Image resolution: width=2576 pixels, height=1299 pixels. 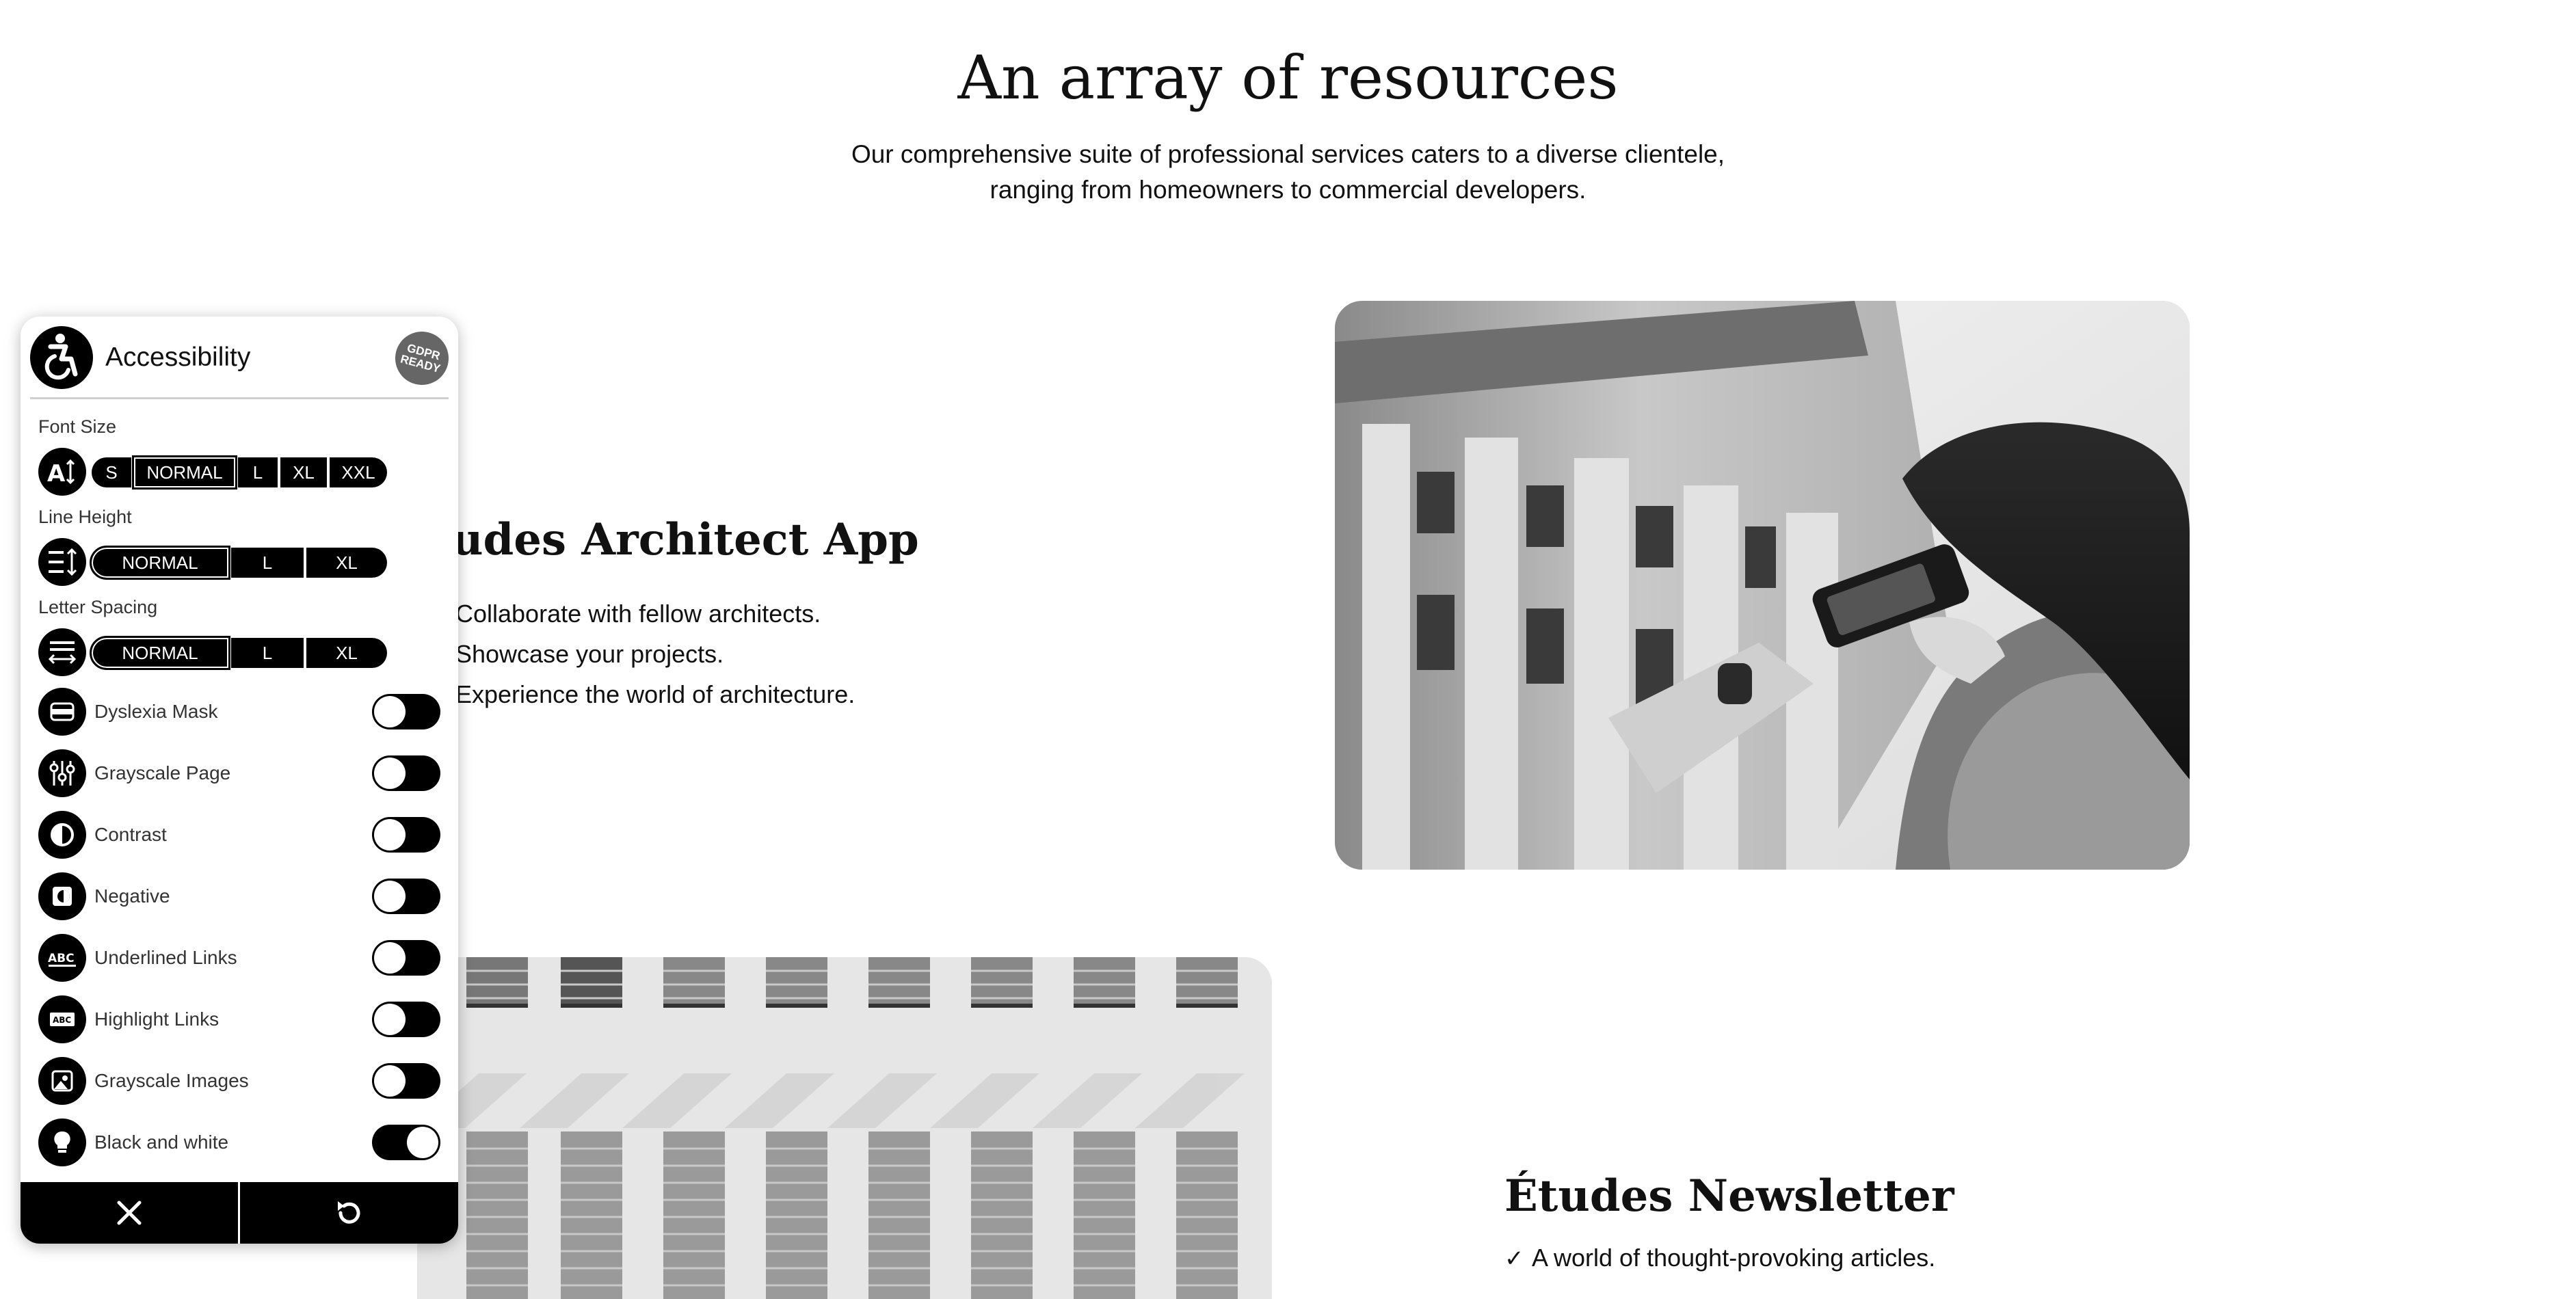 What do you see at coordinates (98, 607) in the screenshot?
I see `letter-spacing-label: Letter Spacing` at bounding box center [98, 607].